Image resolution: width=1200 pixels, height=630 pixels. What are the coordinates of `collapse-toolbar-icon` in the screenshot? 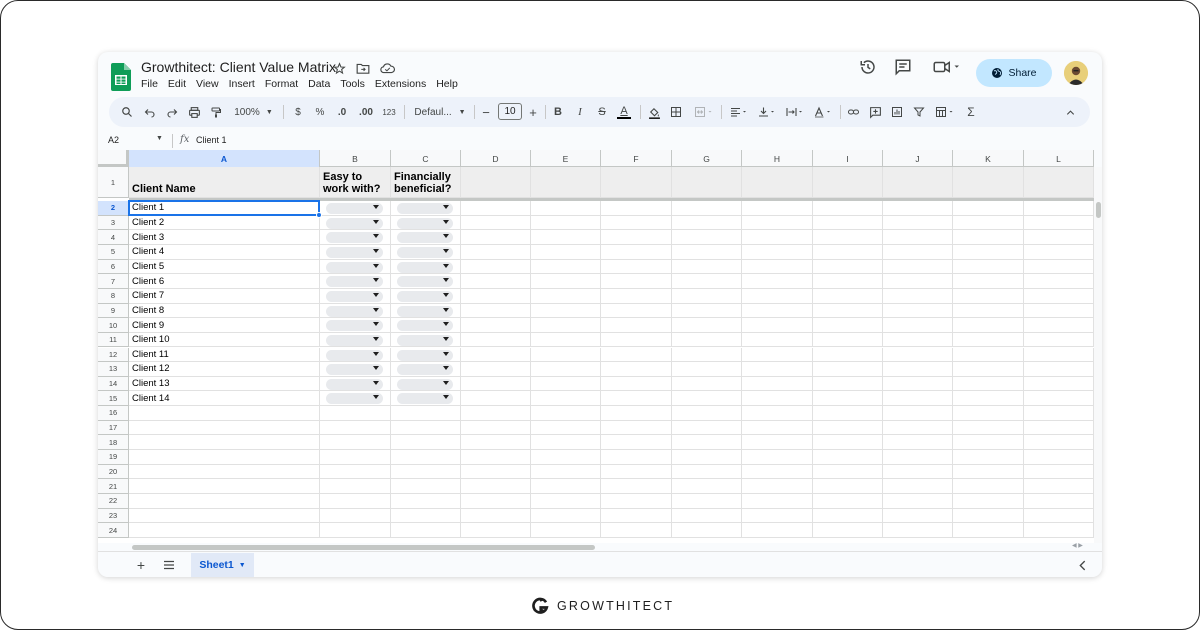 It's located at (1070, 112).